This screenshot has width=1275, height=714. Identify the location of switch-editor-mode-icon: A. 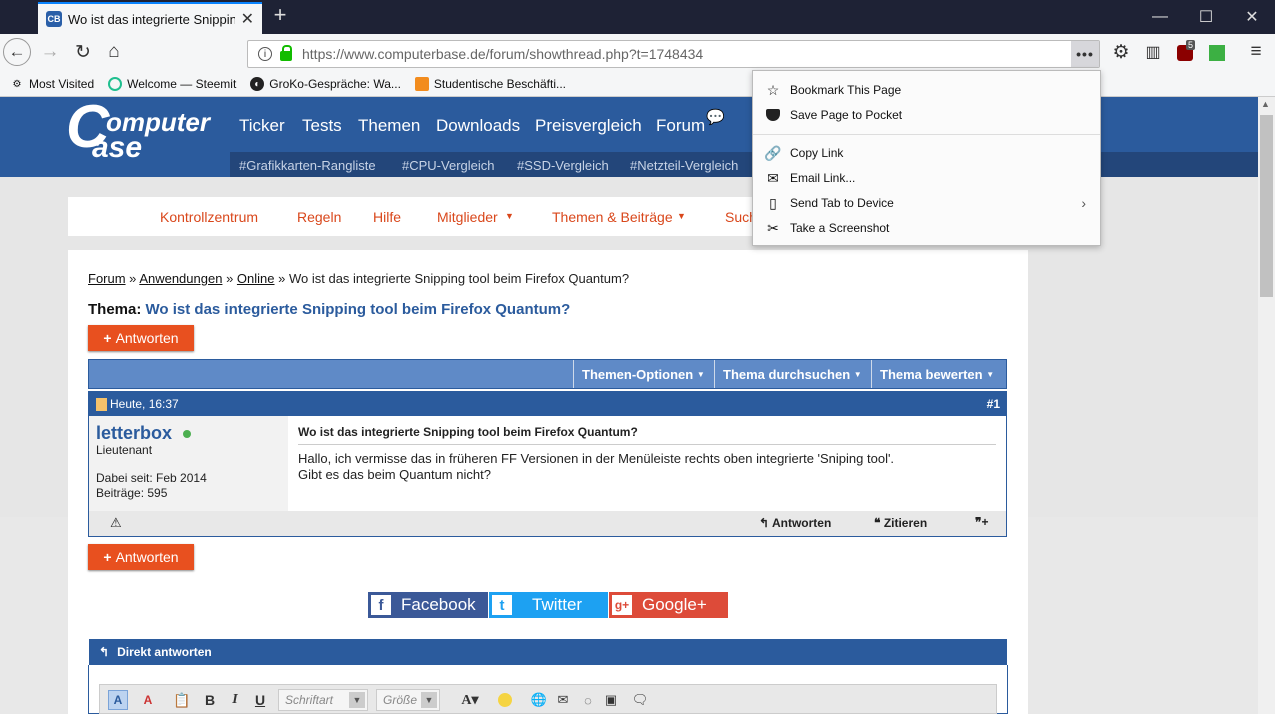
(118, 700).